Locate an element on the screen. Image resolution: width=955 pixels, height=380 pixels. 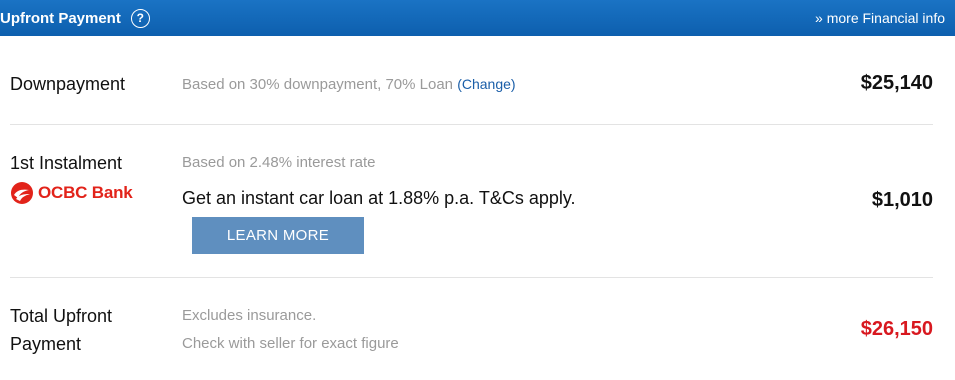
header-left: Upfront Payment ? is located at coordinates (75, 18).